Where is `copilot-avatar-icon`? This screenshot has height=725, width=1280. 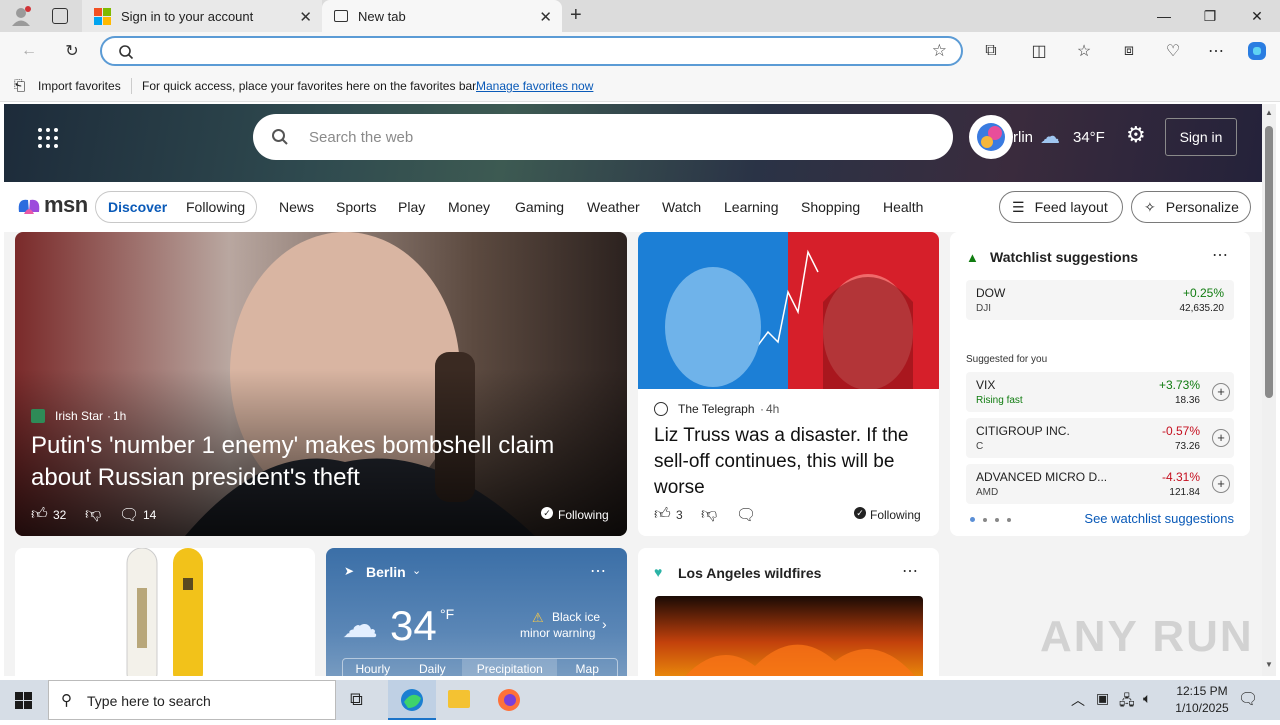 copilot-avatar-icon is located at coordinates (991, 137).